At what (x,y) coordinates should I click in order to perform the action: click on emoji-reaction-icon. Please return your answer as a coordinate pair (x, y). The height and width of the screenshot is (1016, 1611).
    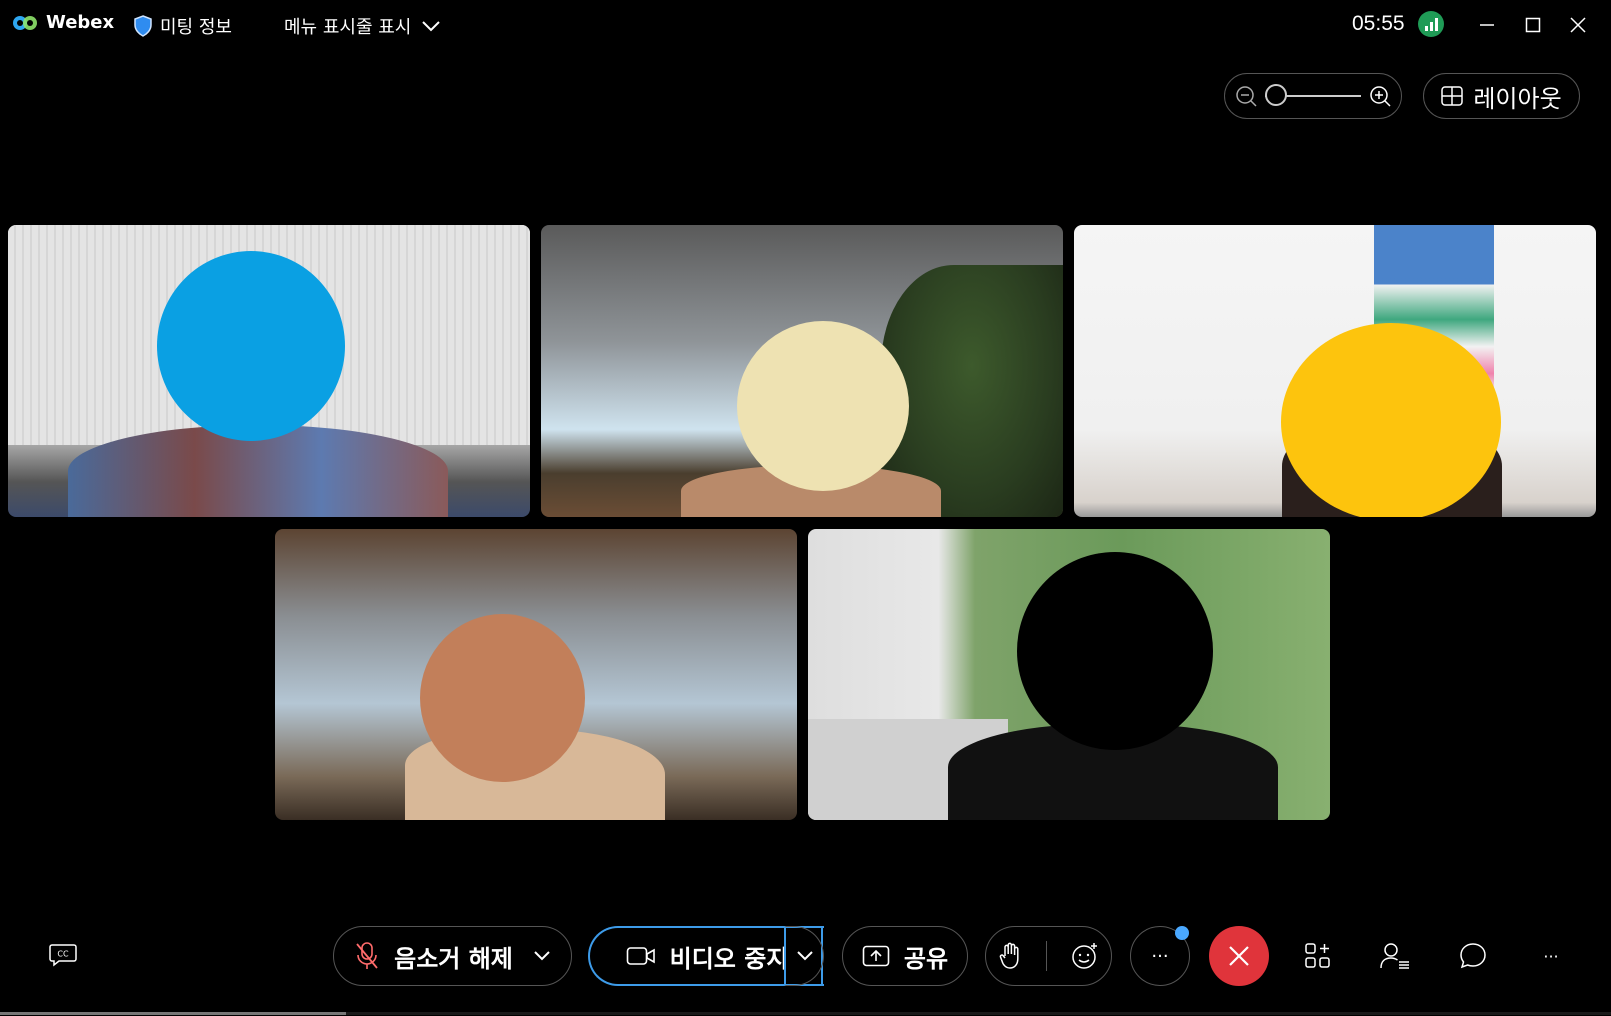
    Looking at the image, I should click on (1085, 956).